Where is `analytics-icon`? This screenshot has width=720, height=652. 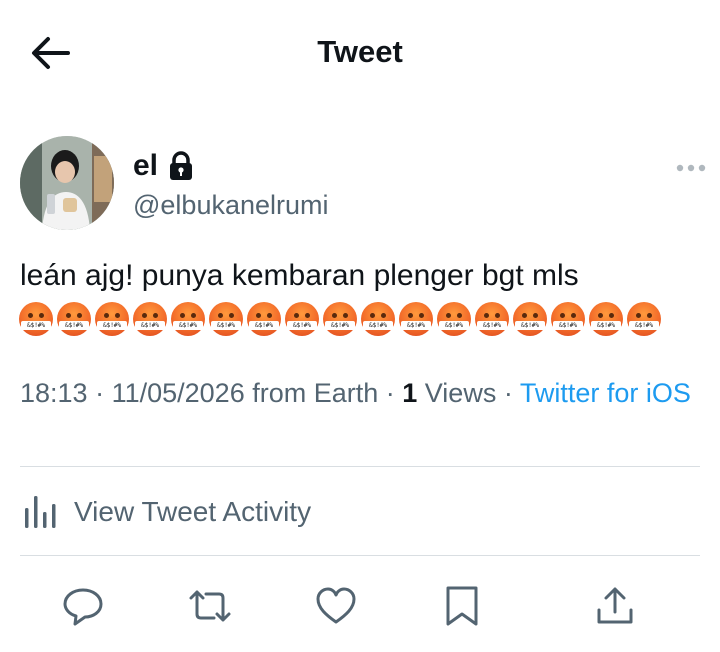
analytics-icon is located at coordinates (40, 512).